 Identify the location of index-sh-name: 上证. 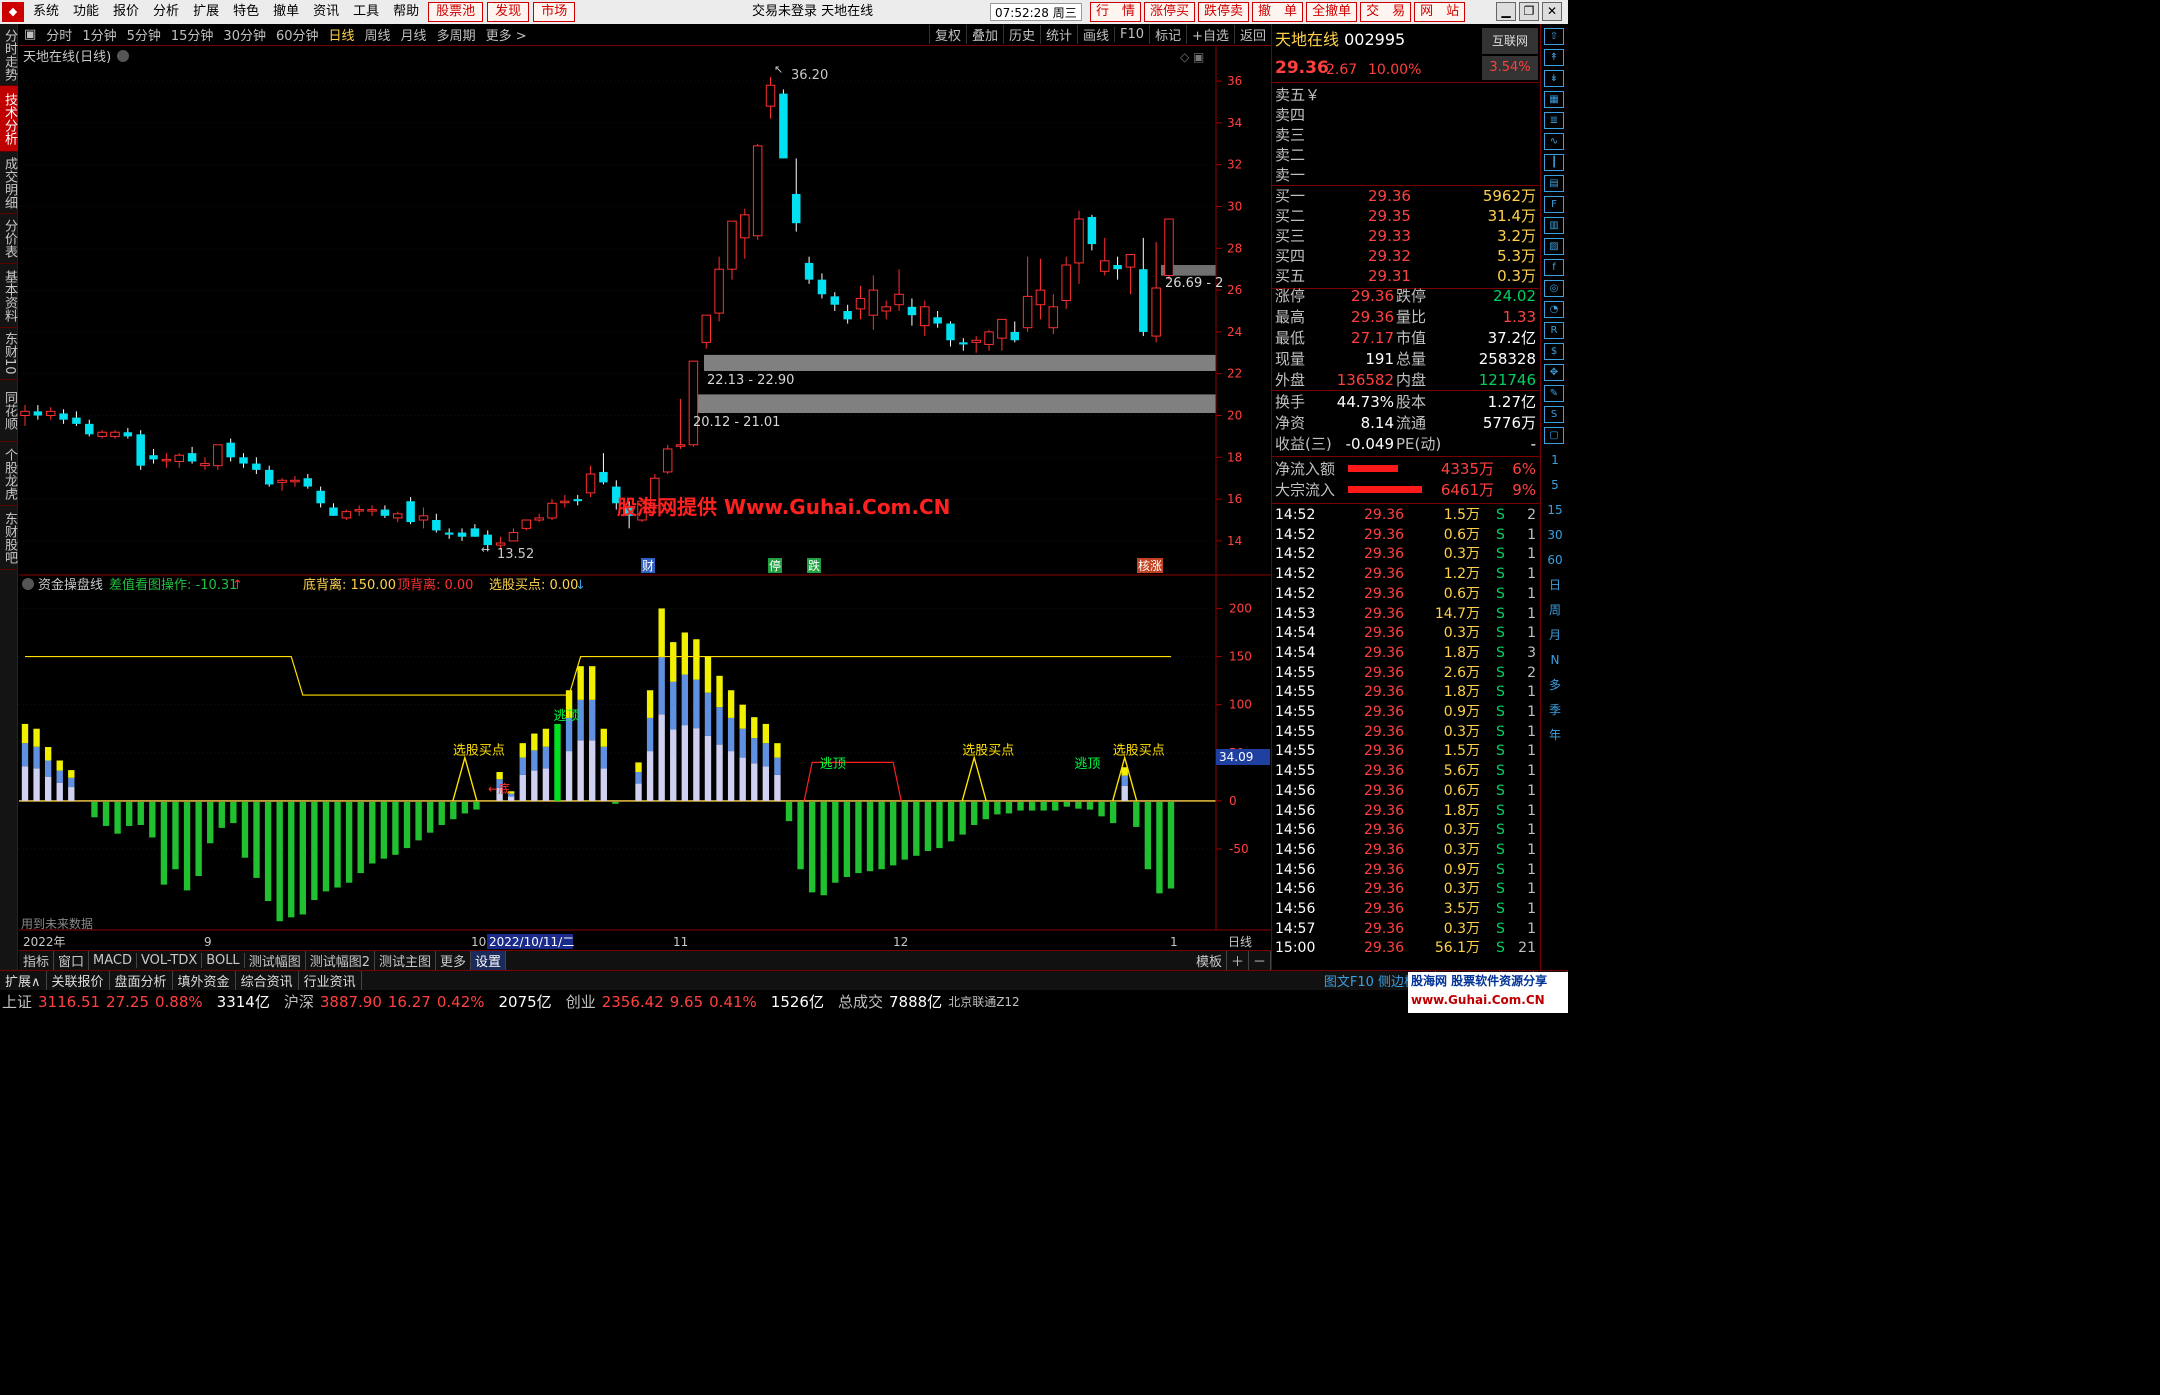
(17, 1001).